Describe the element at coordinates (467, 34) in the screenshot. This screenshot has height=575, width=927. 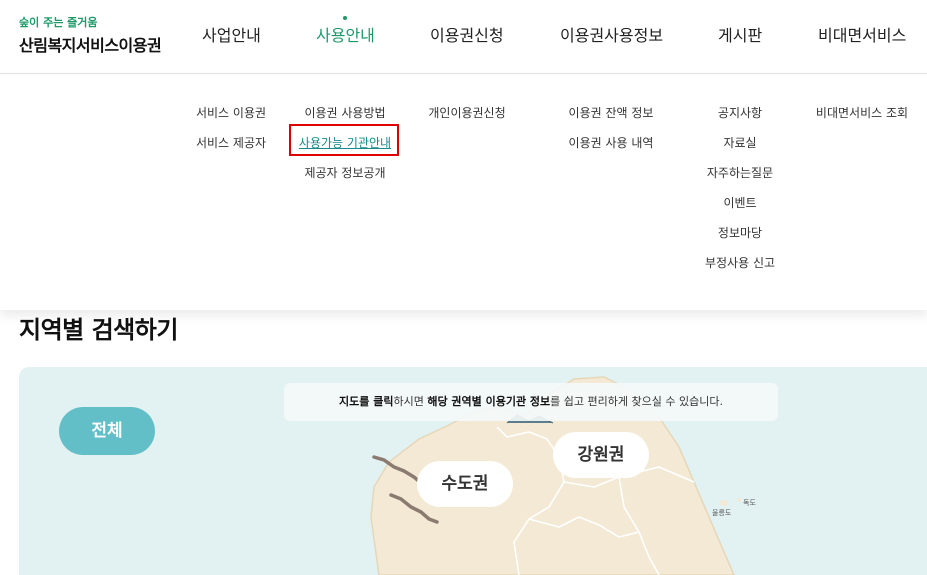
I see `nav-voucher-apply: 이용권신청` at that location.